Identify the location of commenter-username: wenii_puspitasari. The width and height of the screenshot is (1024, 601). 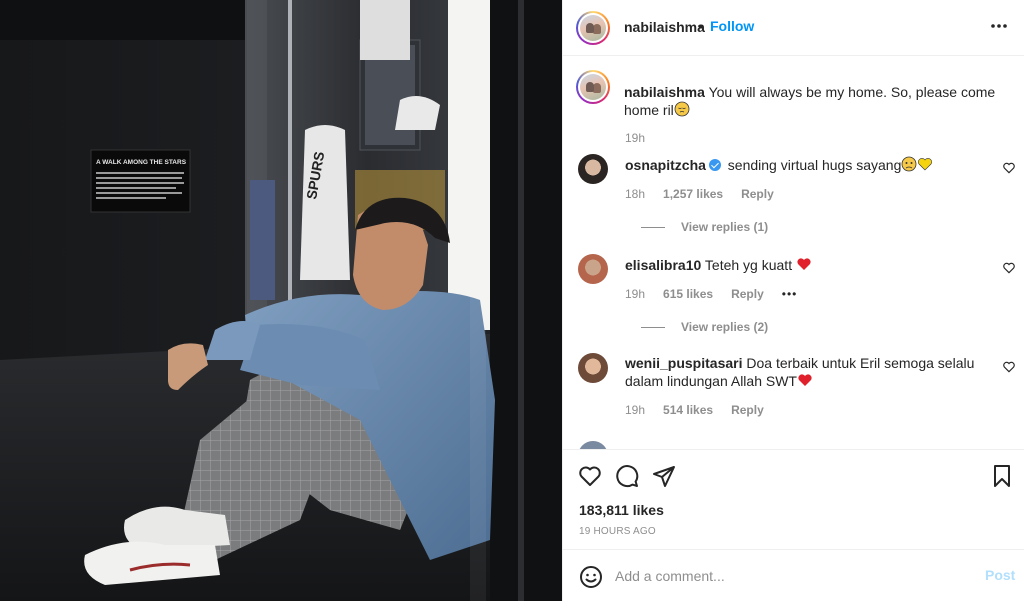
(683, 363).